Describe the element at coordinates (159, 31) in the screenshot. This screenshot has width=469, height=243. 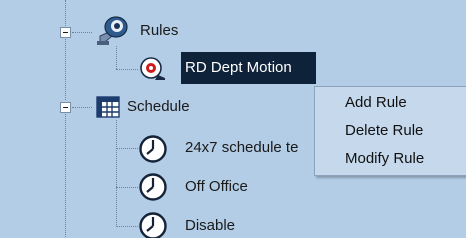
I see `tree-node-rules: Rules` at that location.